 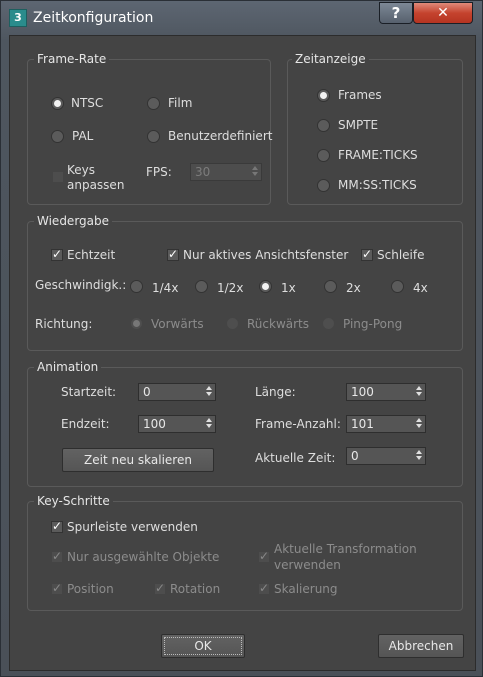 I want to click on current-transform-label-line2: verwenden, so click(x=307, y=565).